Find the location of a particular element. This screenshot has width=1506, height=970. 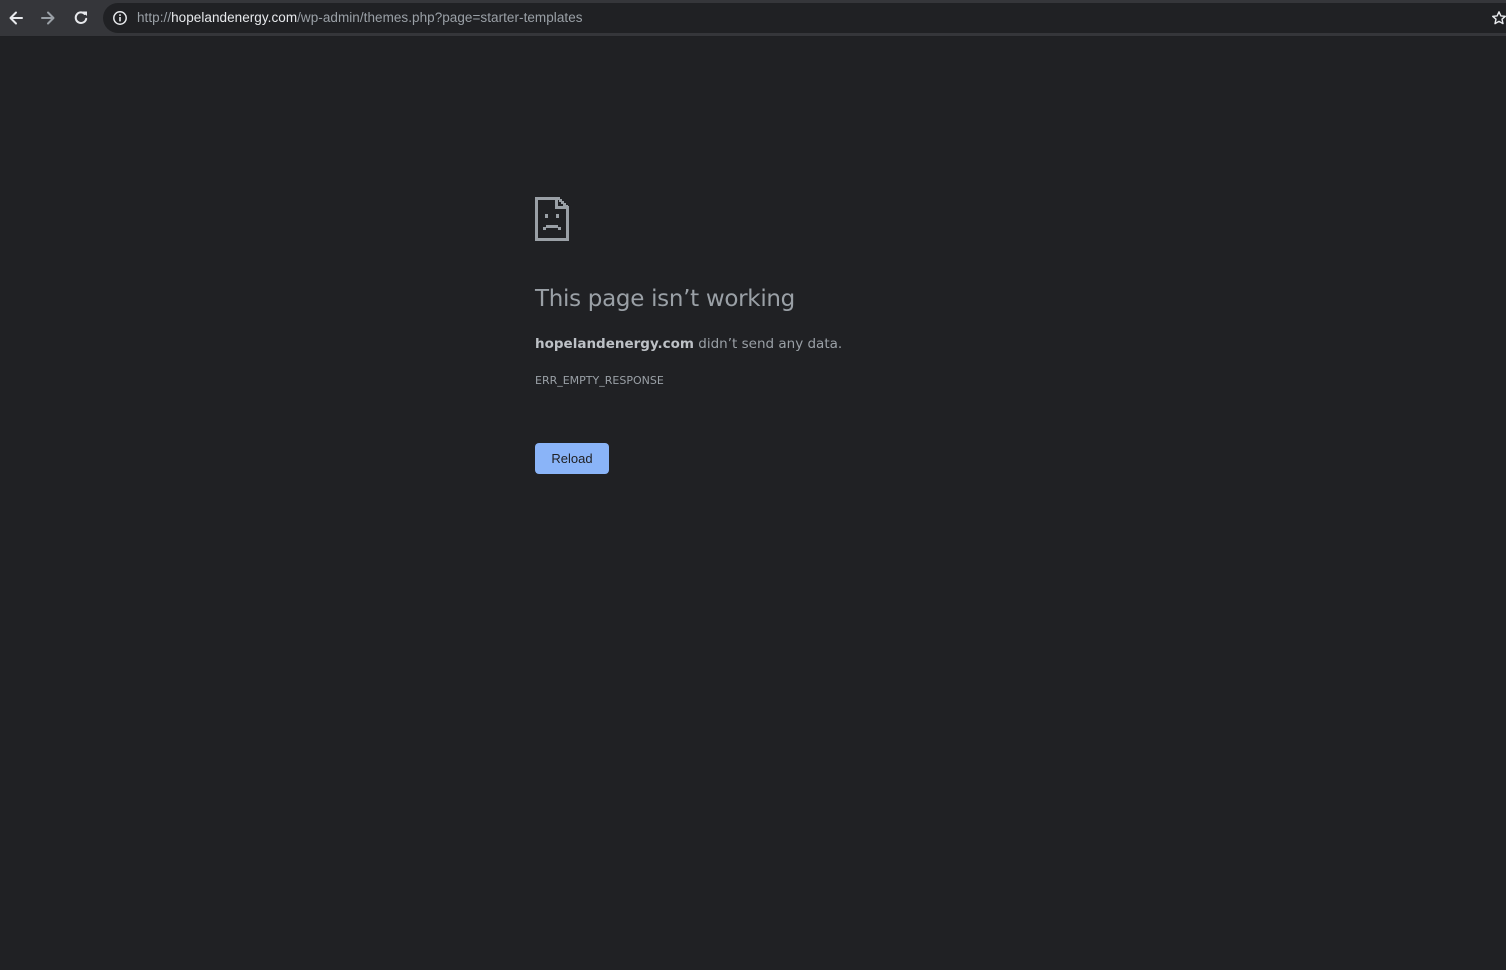

reload-icon is located at coordinates (81, 17).